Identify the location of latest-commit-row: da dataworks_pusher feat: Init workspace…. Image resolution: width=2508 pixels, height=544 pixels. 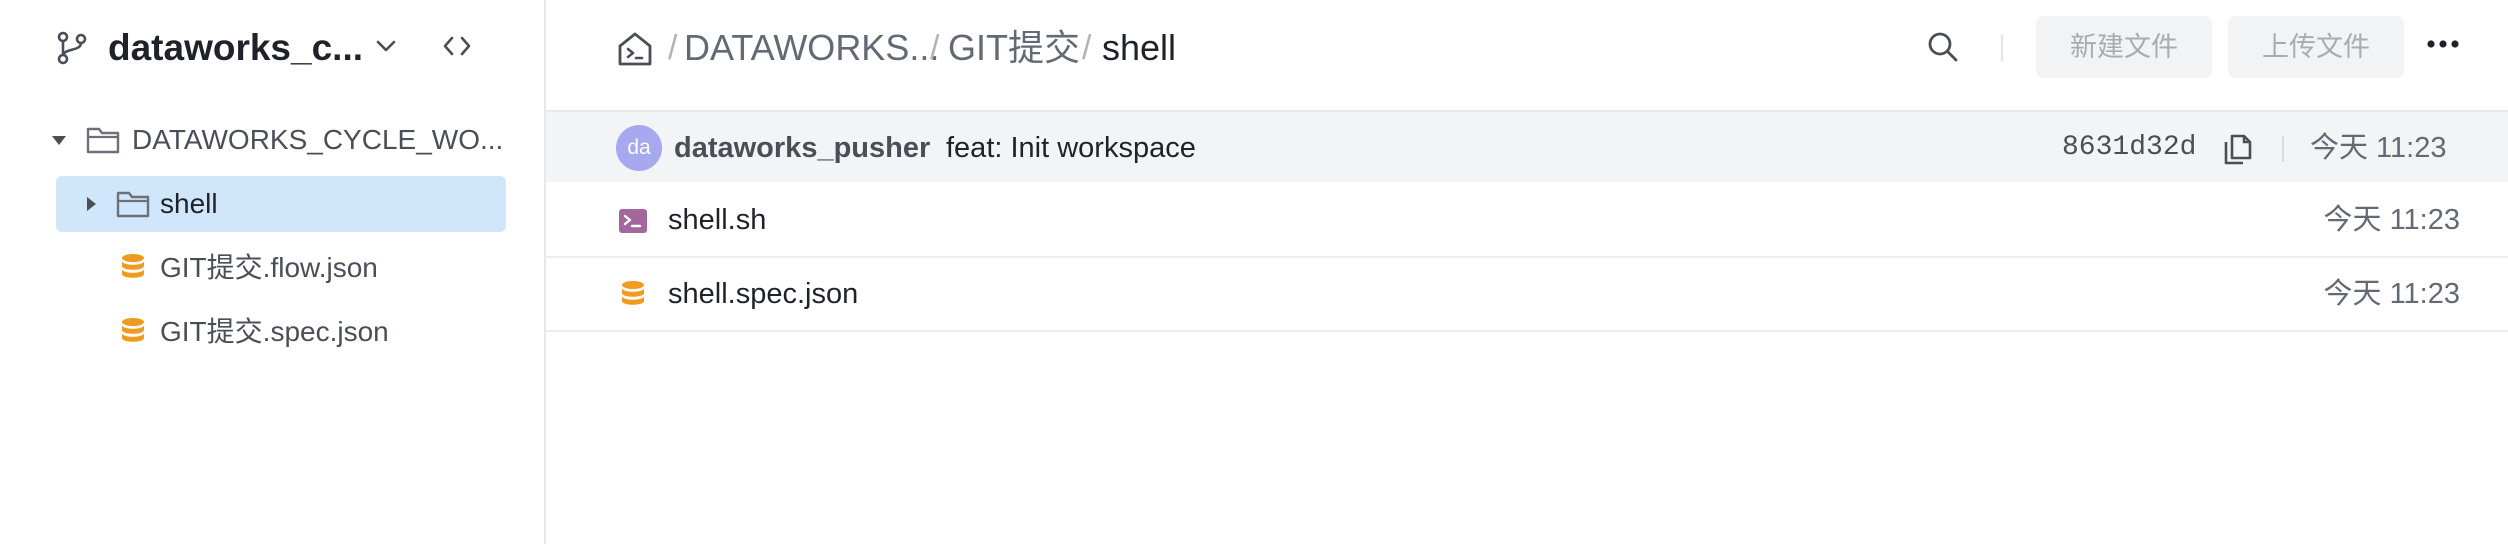
(1527, 146).